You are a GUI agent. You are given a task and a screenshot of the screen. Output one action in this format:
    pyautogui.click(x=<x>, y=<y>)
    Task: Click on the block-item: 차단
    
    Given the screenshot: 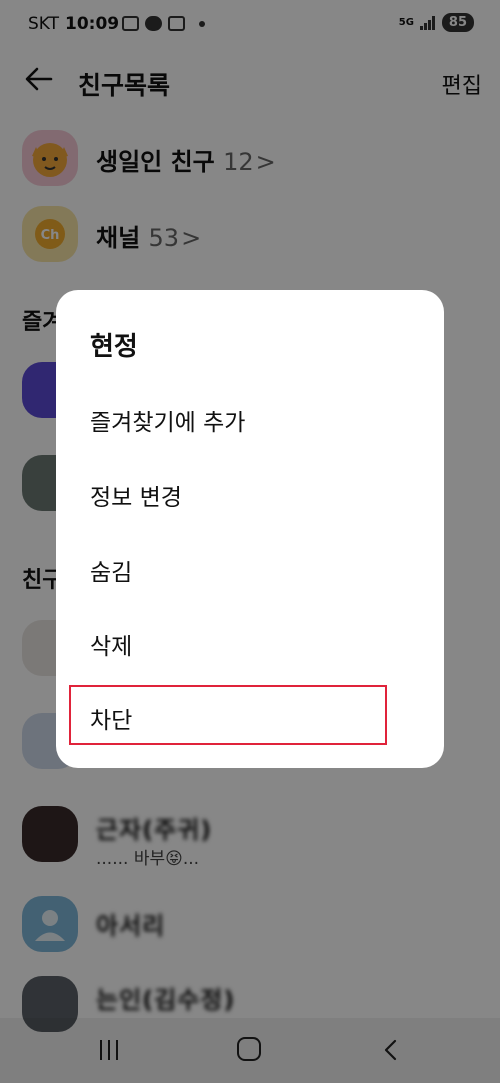 What is the action you would take?
    pyautogui.click(x=111, y=718)
    